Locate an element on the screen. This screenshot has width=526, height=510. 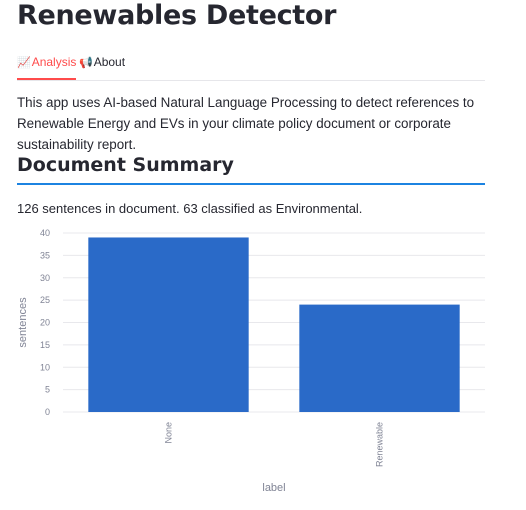
y-tick-label: 0 is located at coordinates (47, 412).